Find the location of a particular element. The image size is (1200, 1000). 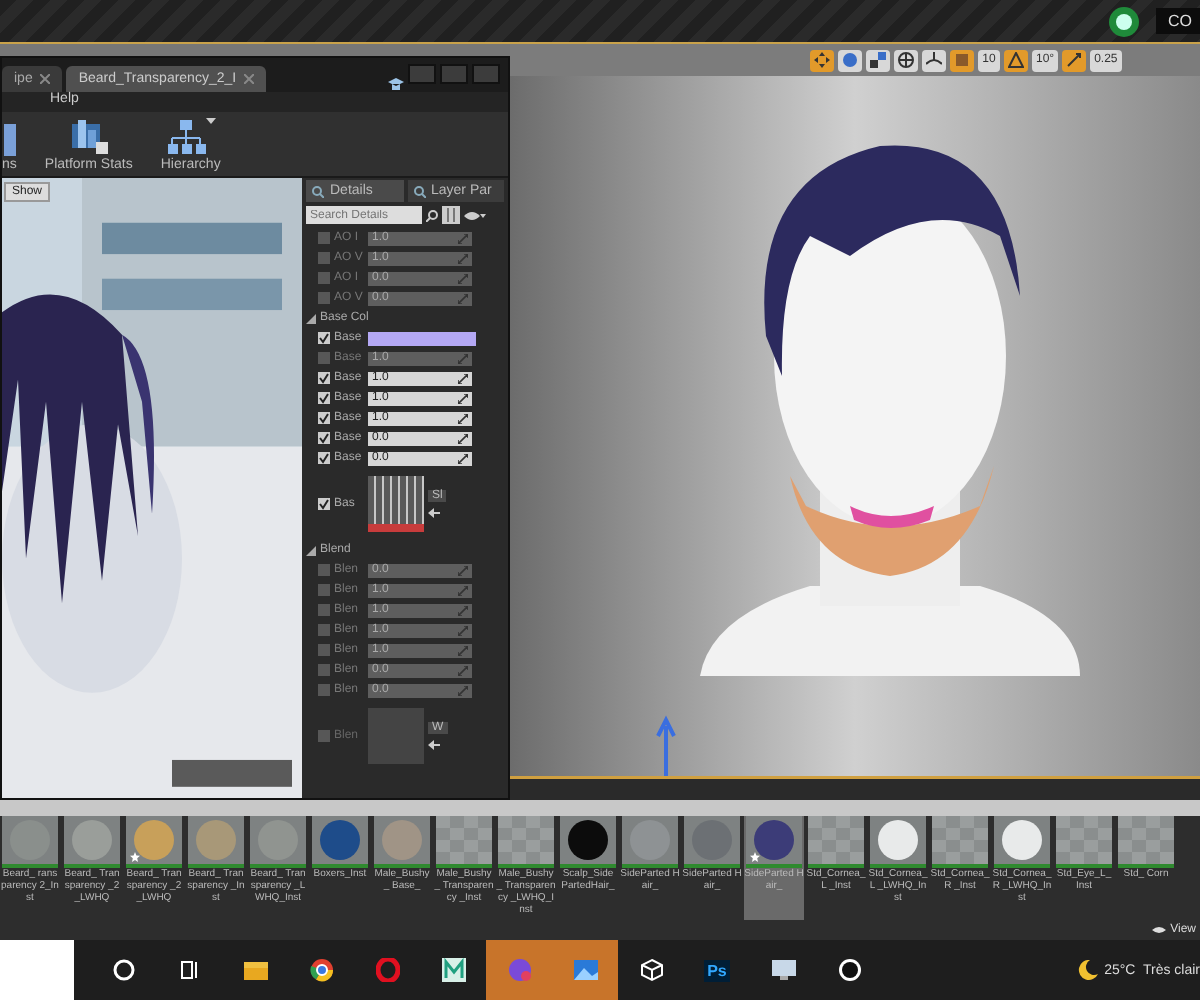

scale-snap-icon is located at coordinates (1074, 60).